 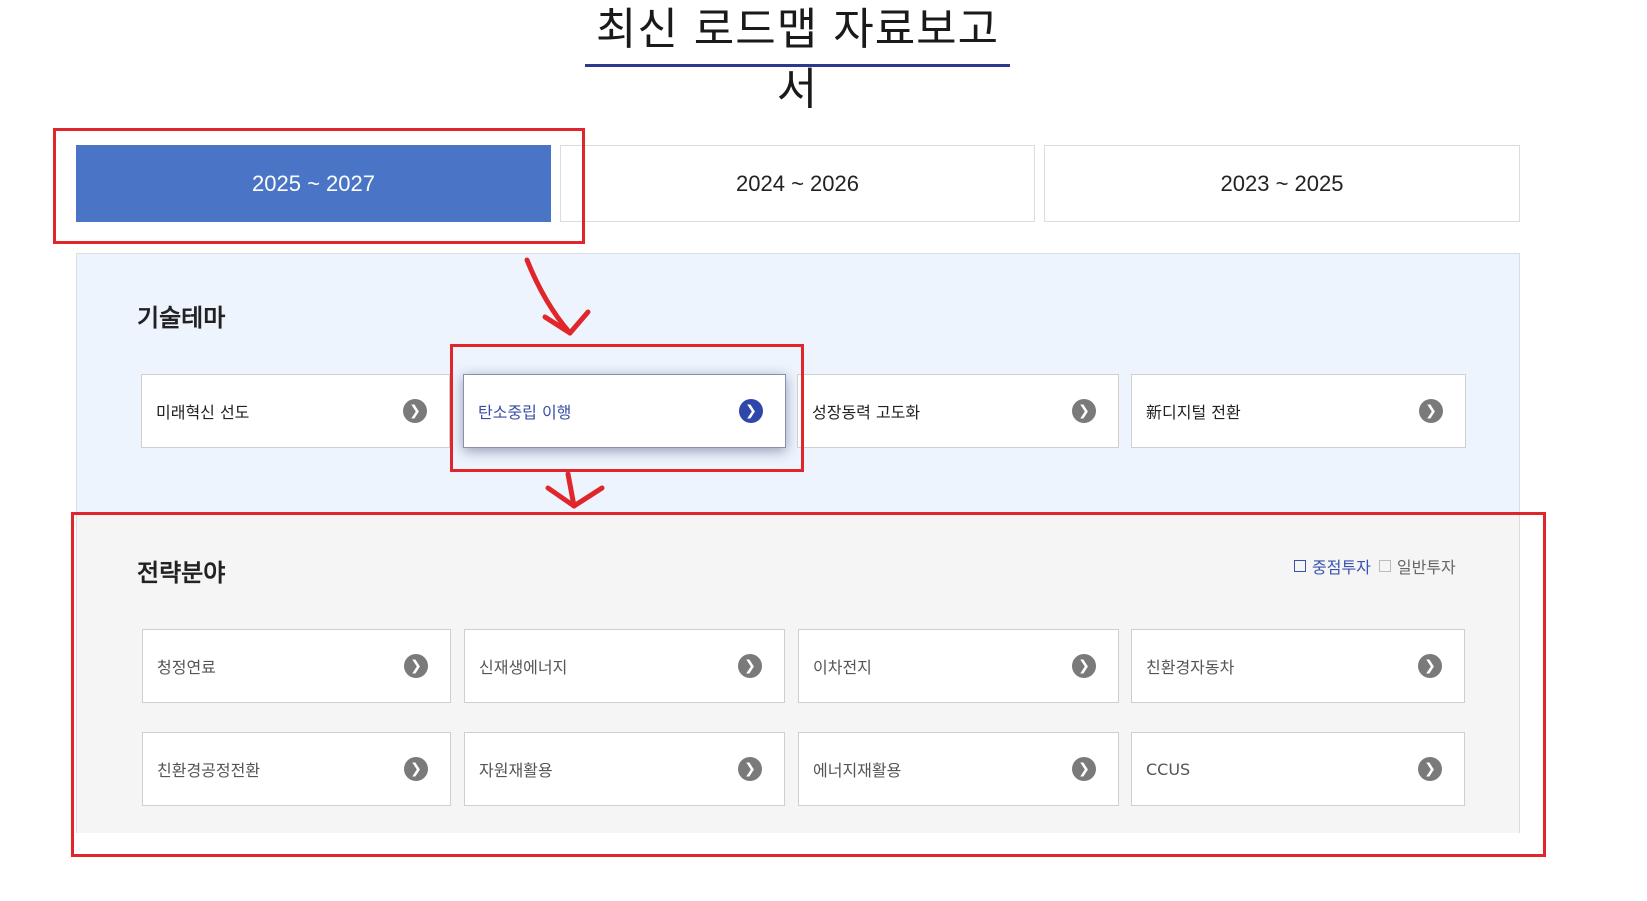 What do you see at coordinates (181, 573) in the screenshot?
I see `strategy-title: 전략분야` at bounding box center [181, 573].